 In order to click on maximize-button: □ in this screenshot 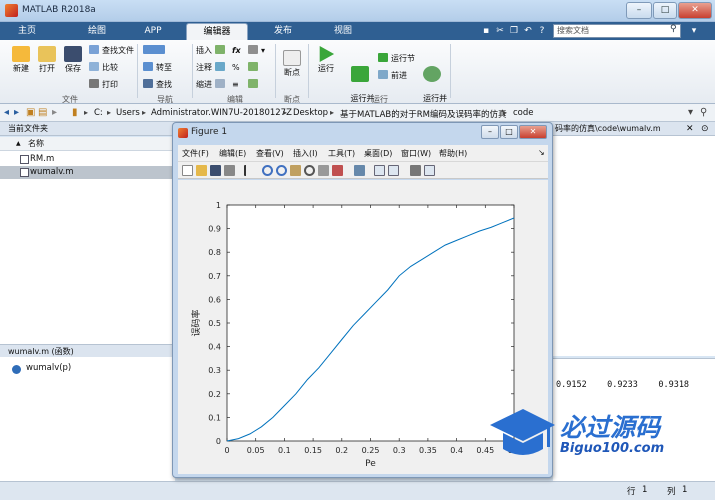, I will do `click(665, 10)`.